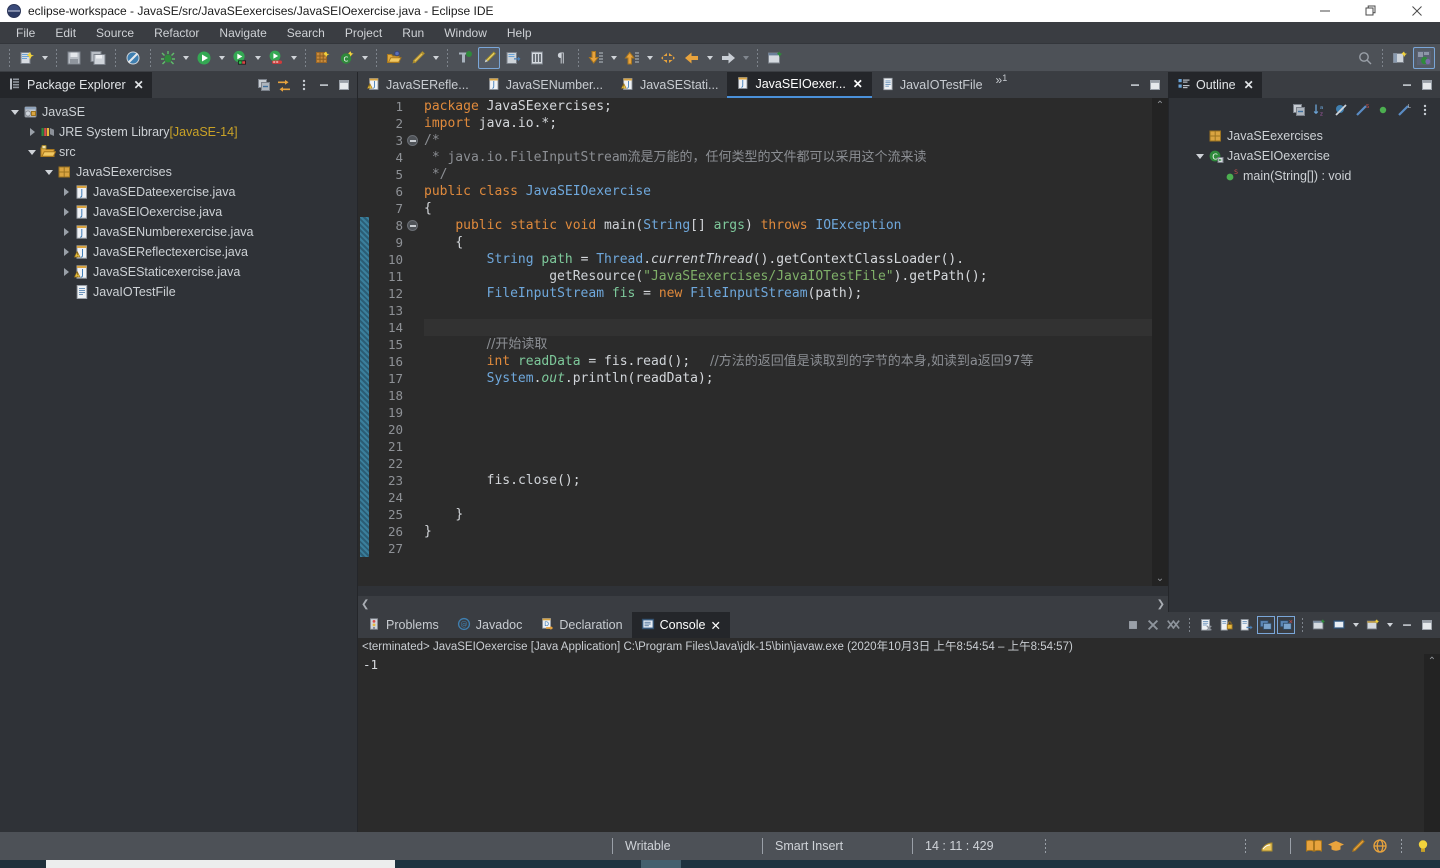 This screenshot has width=1440, height=868. Describe the element at coordinates (519, 33) in the screenshot. I see `menu-help: Help` at that location.